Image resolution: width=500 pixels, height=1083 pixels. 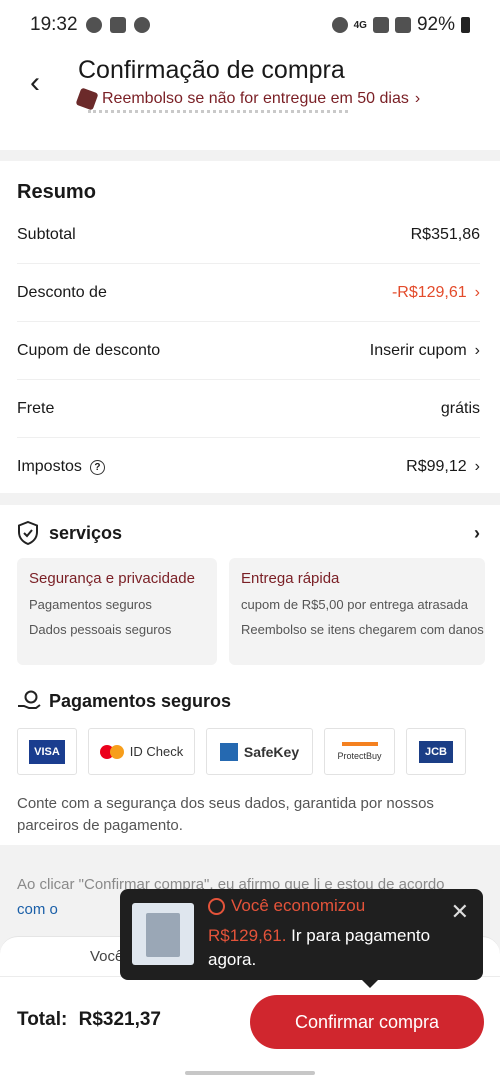 What do you see at coordinates (445, 234) in the screenshot?
I see `subtotal-value: R$351,86` at bounding box center [445, 234].